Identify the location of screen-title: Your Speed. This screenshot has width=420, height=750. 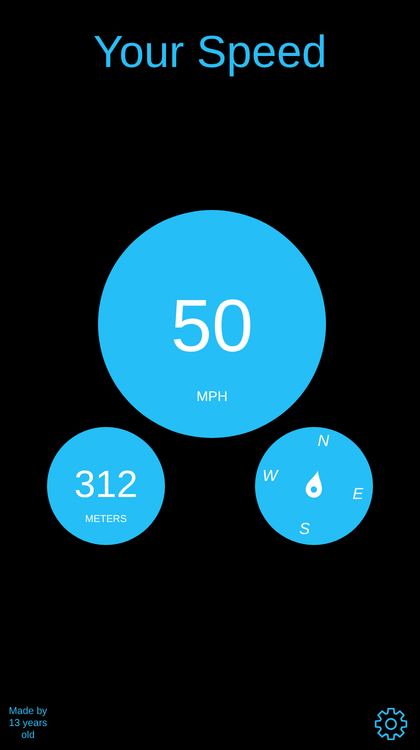
(210, 52).